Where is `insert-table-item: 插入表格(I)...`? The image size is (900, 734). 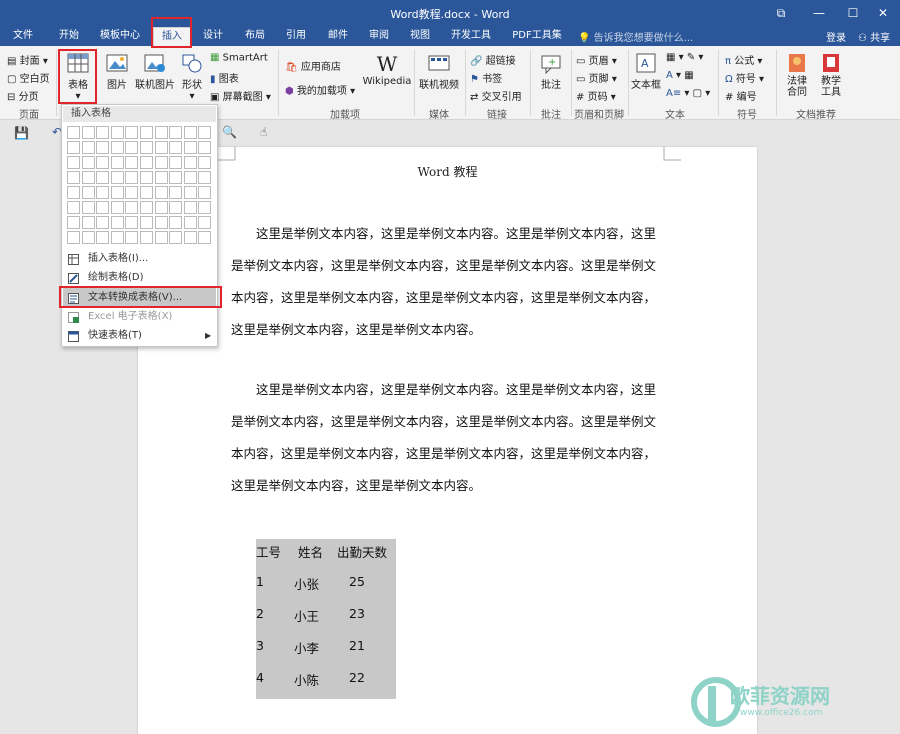
insert-table-item: 插入表格(I)... is located at coordinates (139, 258).